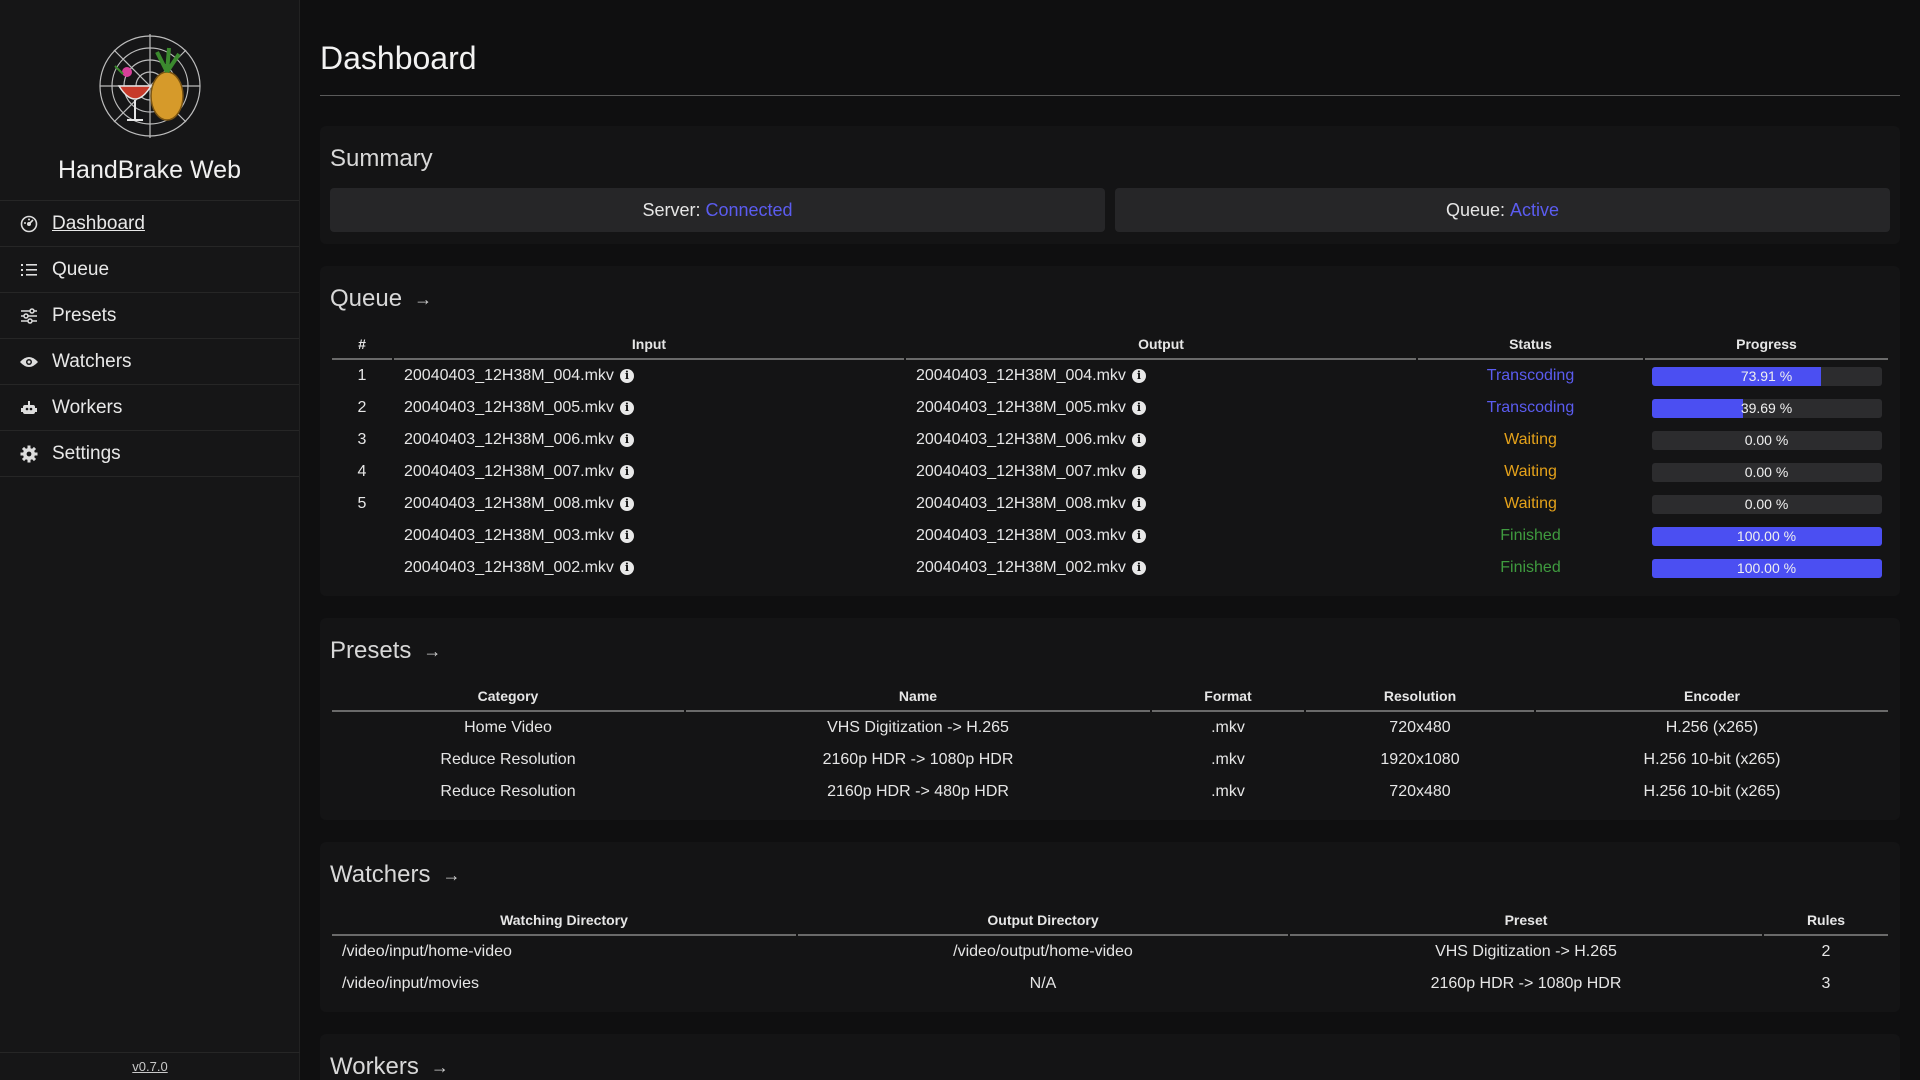  What do you see at coordinates (149, 316) in the screenshot?
I see `sidebar-item-presets: Presets` at bounding box center [149, 316].